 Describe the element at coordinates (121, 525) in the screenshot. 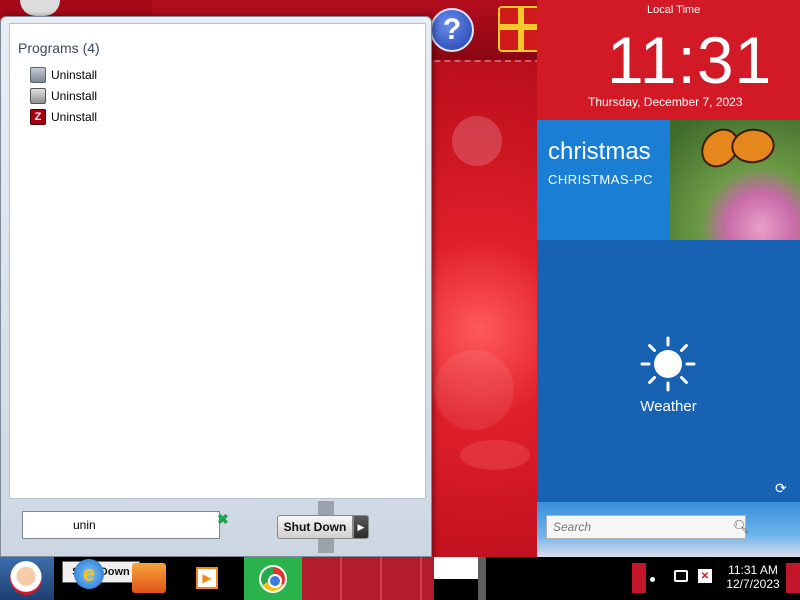

I see `start-search-input: unin` at that location.